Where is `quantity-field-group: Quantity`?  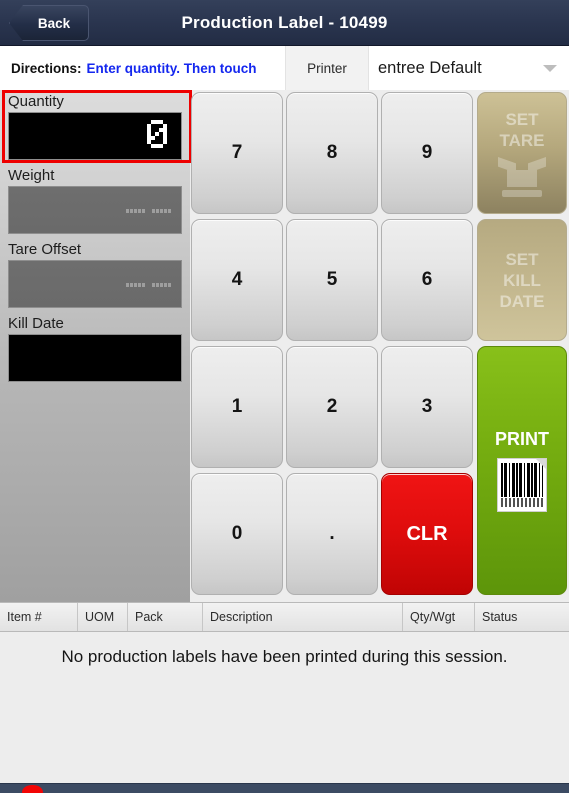 quantity-field-group: Quantity is located at coordinates (96, 126).